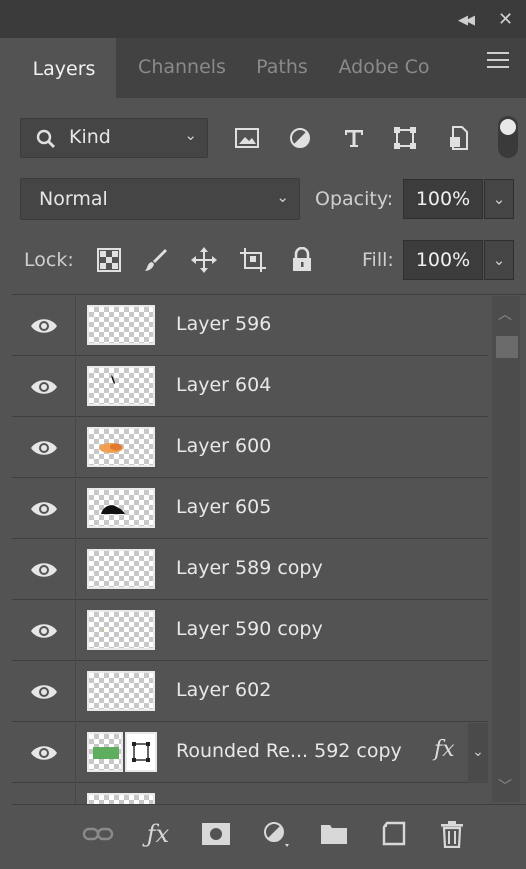  I want to click on layer-effects-fx-icon: fx, so click(444, 749).